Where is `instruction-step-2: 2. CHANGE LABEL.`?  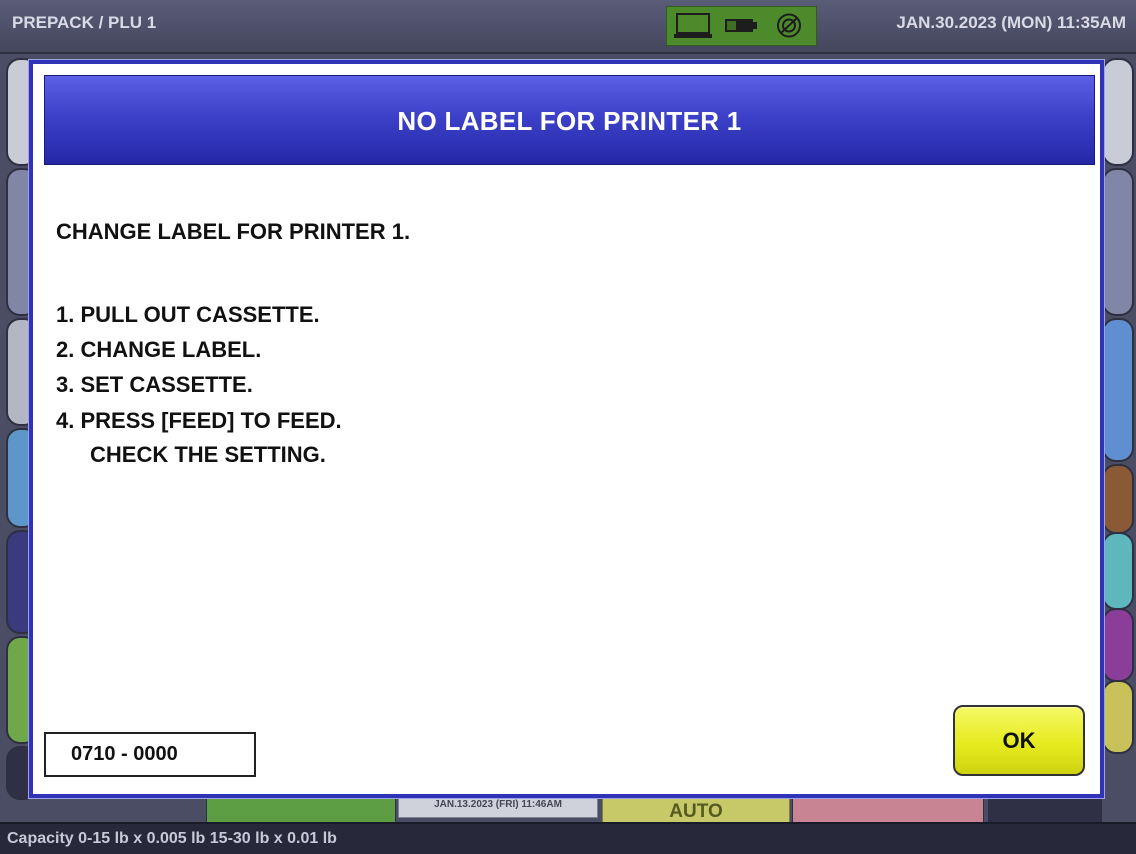 instruction-step-2: 2. CHANGE LABEL. is located at coordinates (159, 349).